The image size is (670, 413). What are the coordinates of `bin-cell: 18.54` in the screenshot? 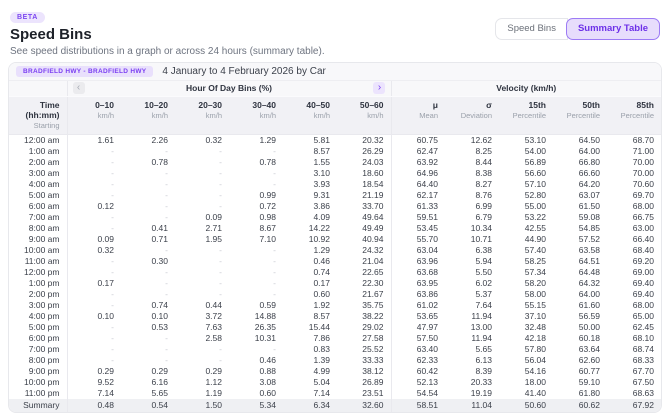 It's located at (364, 184).